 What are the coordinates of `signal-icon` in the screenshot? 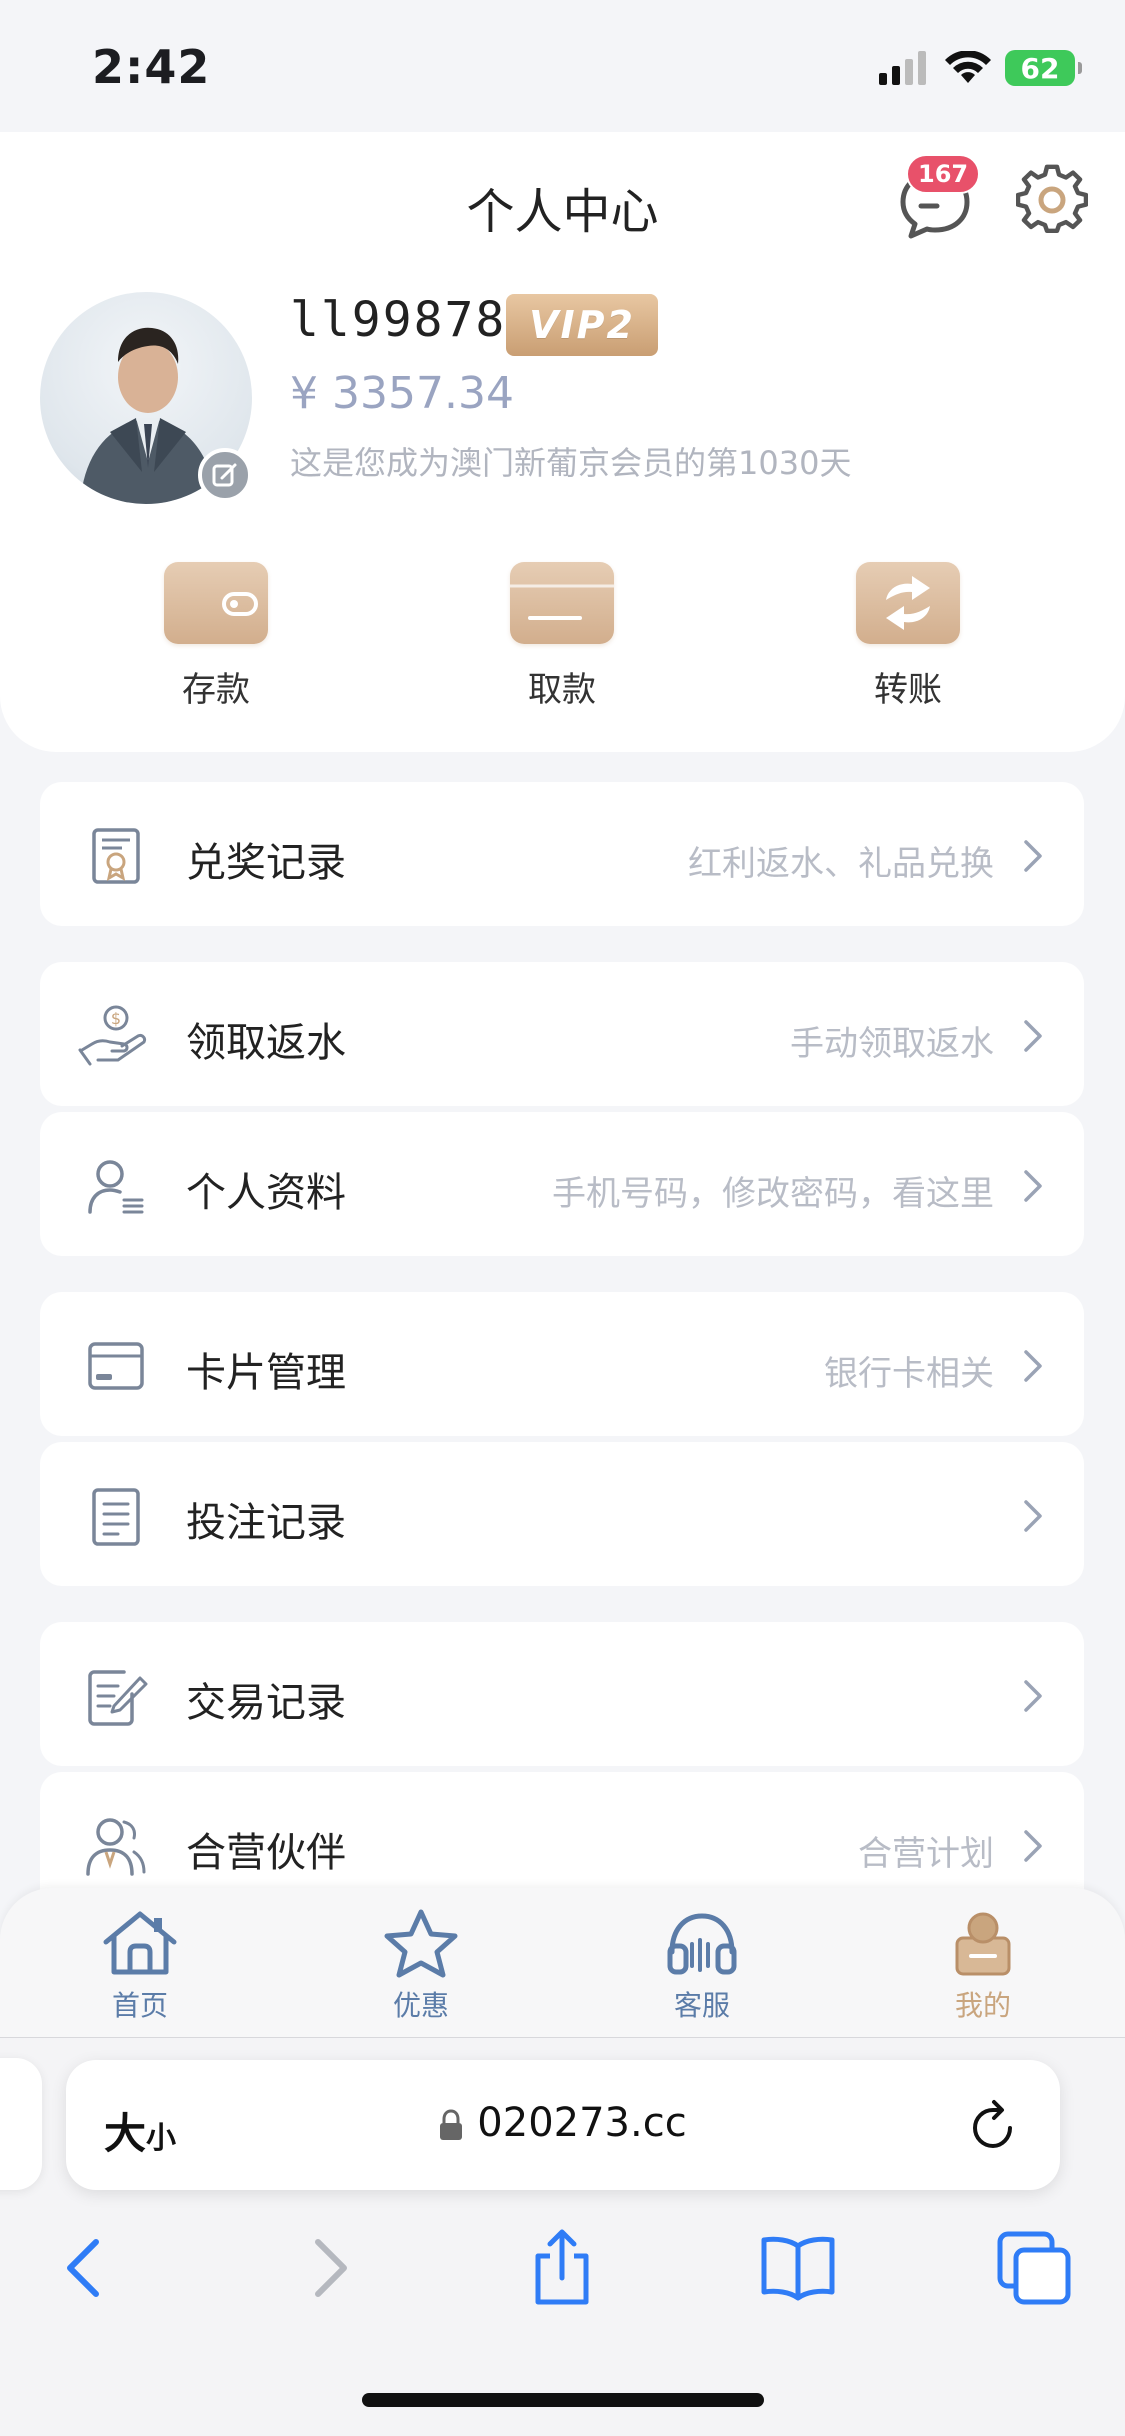 It's located at (902, 68).